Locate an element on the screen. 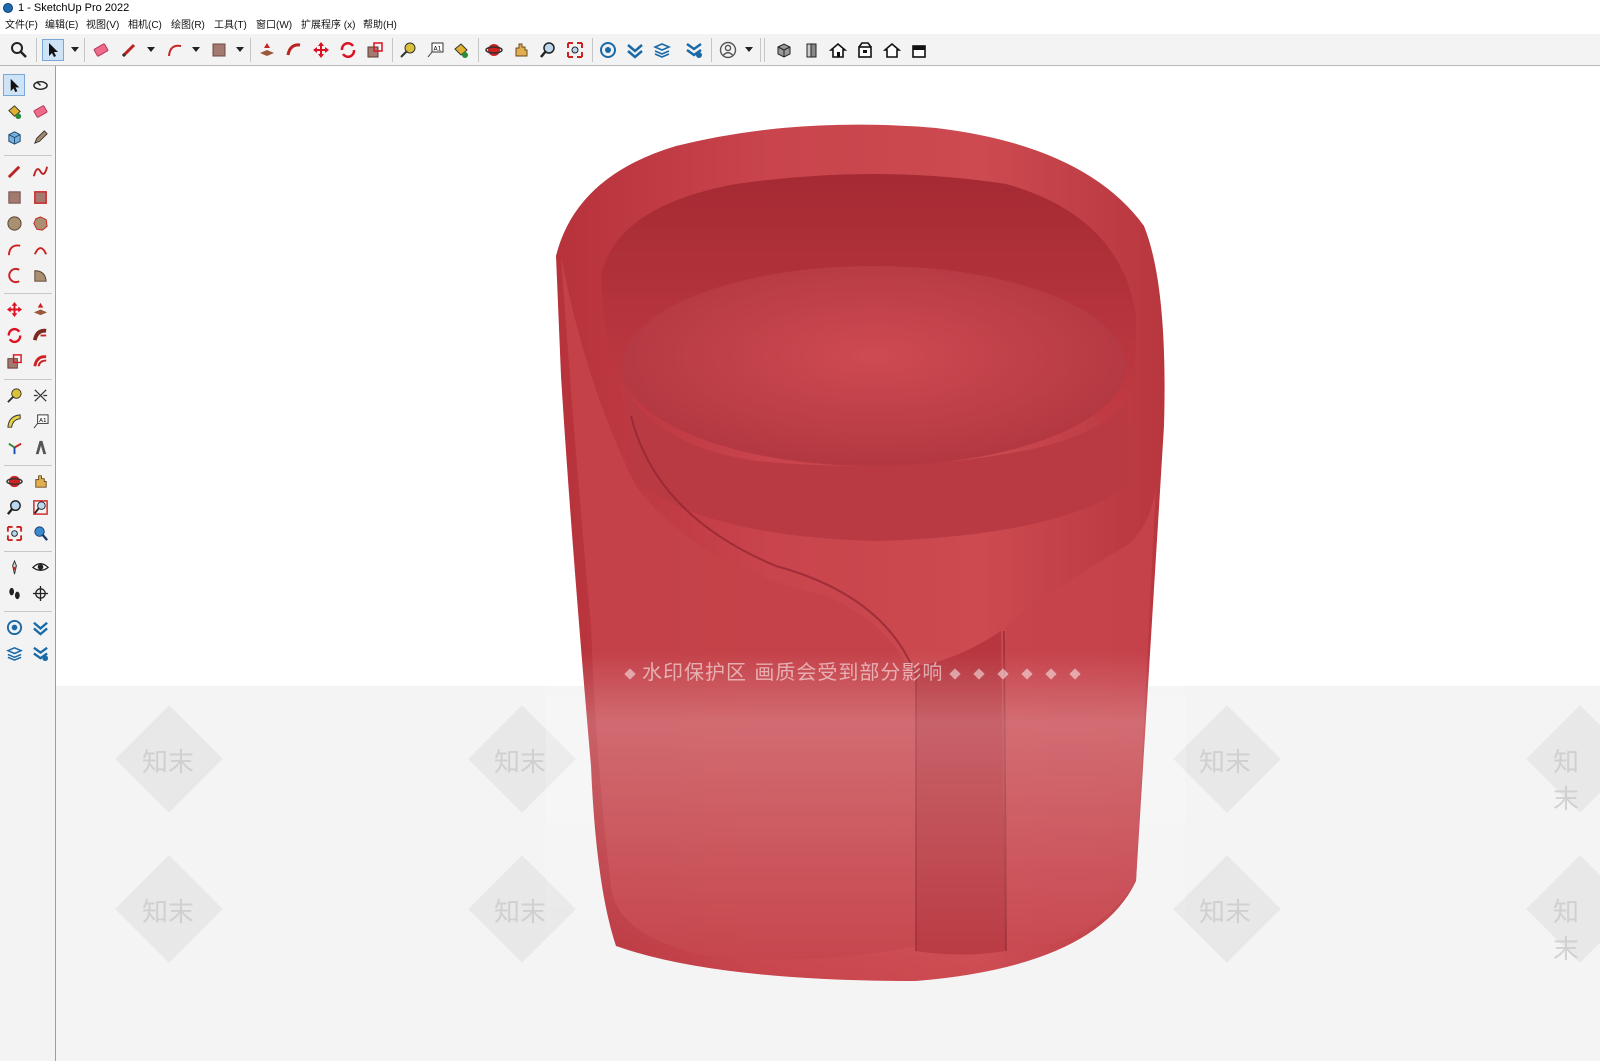 The width and height of the screenshot is (1600, 1061). menu-tools: 工具(T) is located at coordinates (230, 25).